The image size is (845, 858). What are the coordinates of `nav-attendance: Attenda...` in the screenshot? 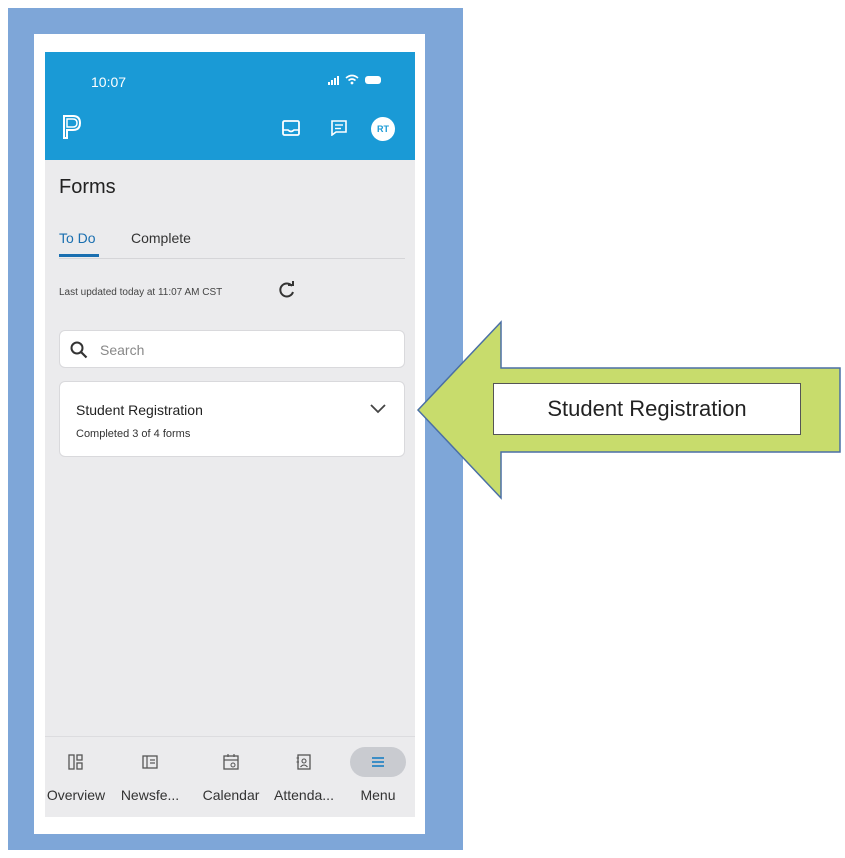 It's located at (304, 777).